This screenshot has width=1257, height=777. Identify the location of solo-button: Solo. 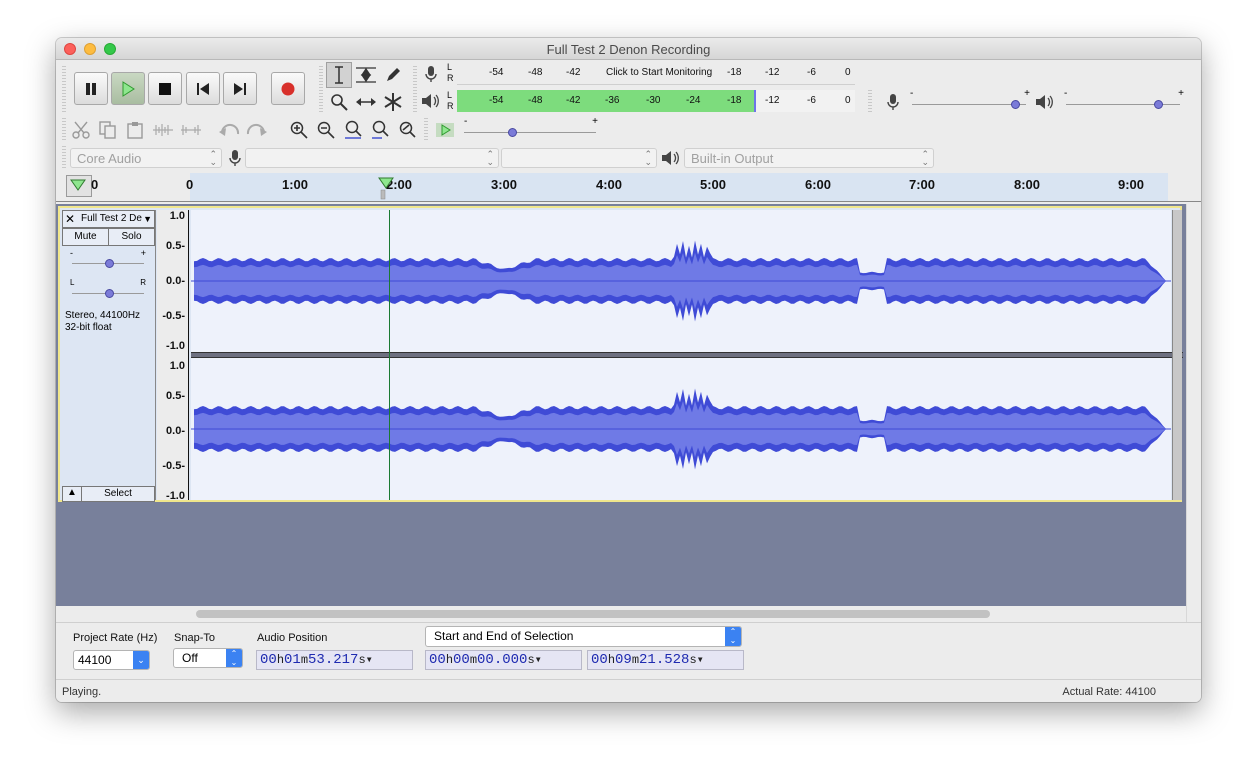
(131, 237).